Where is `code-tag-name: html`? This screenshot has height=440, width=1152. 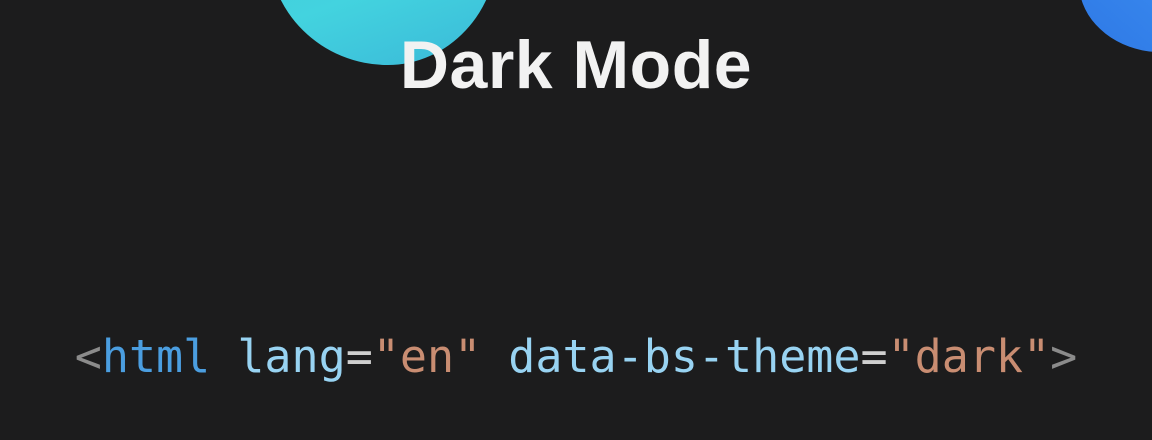 code-tag-name: html is located at coordinates (156, 356).